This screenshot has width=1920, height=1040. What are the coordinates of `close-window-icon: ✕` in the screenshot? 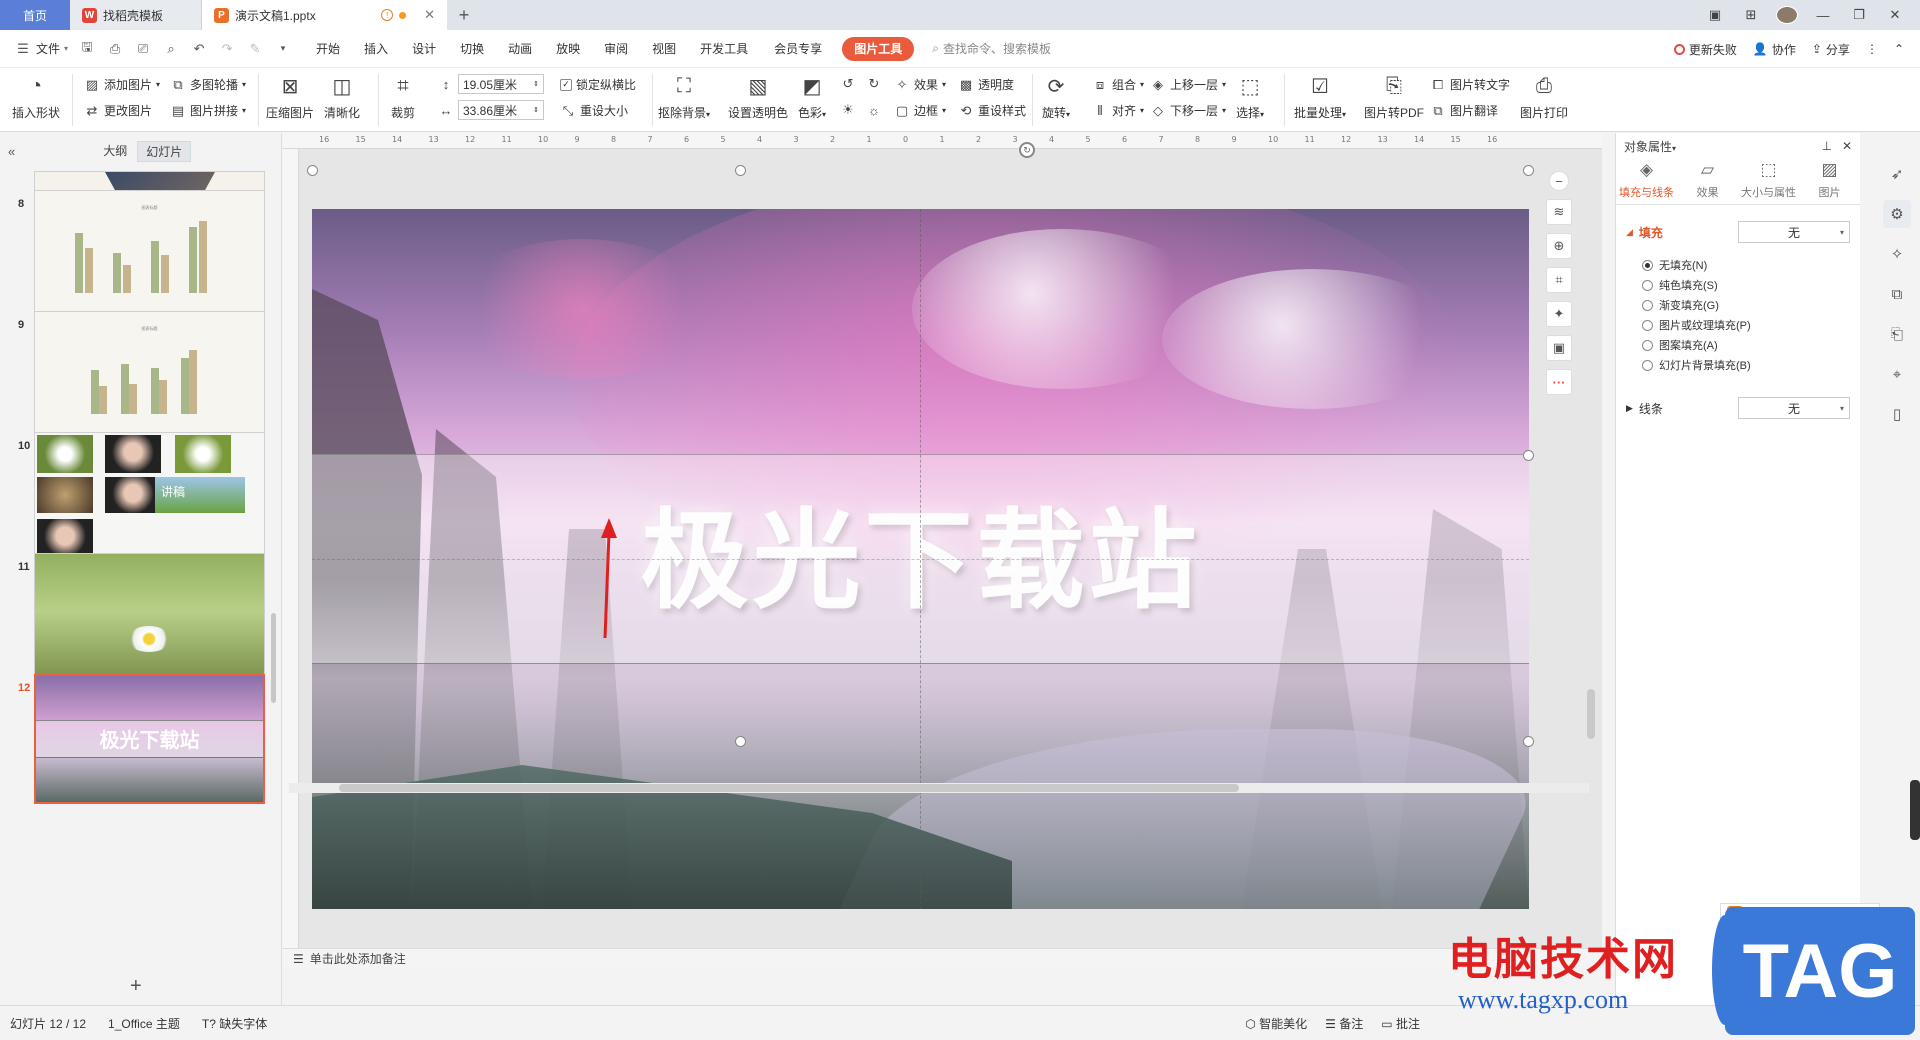 It's located at (1895, 15).